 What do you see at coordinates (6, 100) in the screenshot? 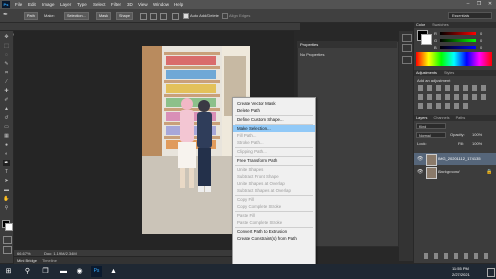
I see `brush-tool-icon: ✐` at bounding box center [6, 100].